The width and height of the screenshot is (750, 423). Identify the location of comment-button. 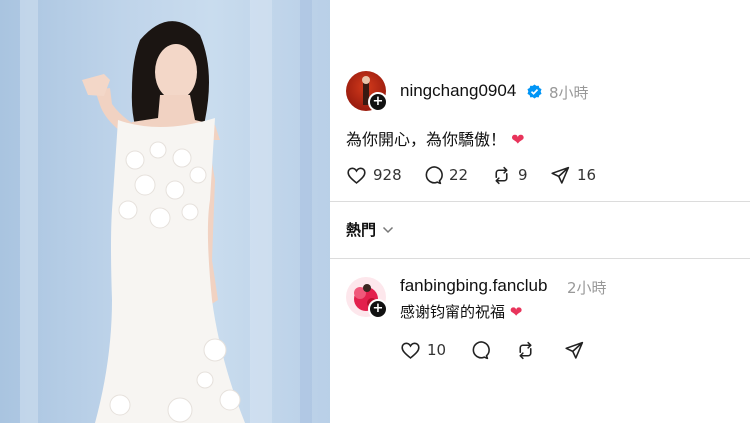
(482, 350).